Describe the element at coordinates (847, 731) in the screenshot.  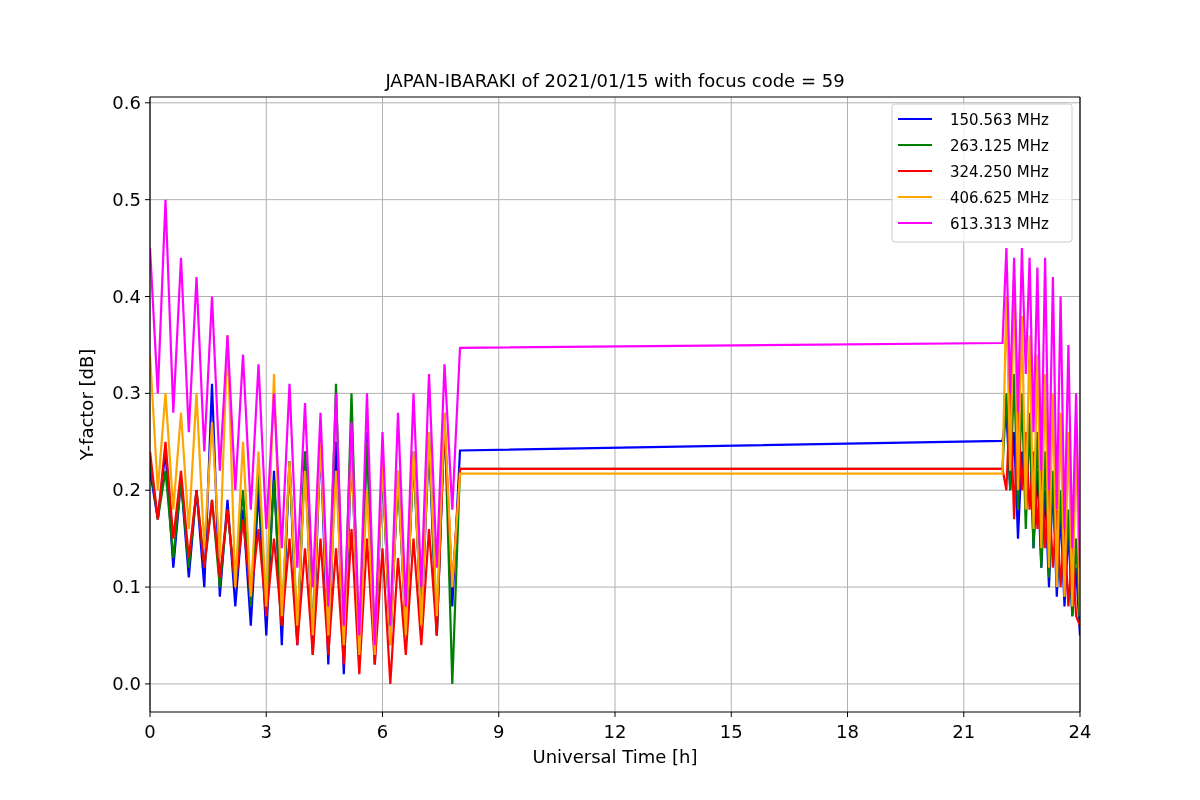
I see `tick-label: 18` at that location.